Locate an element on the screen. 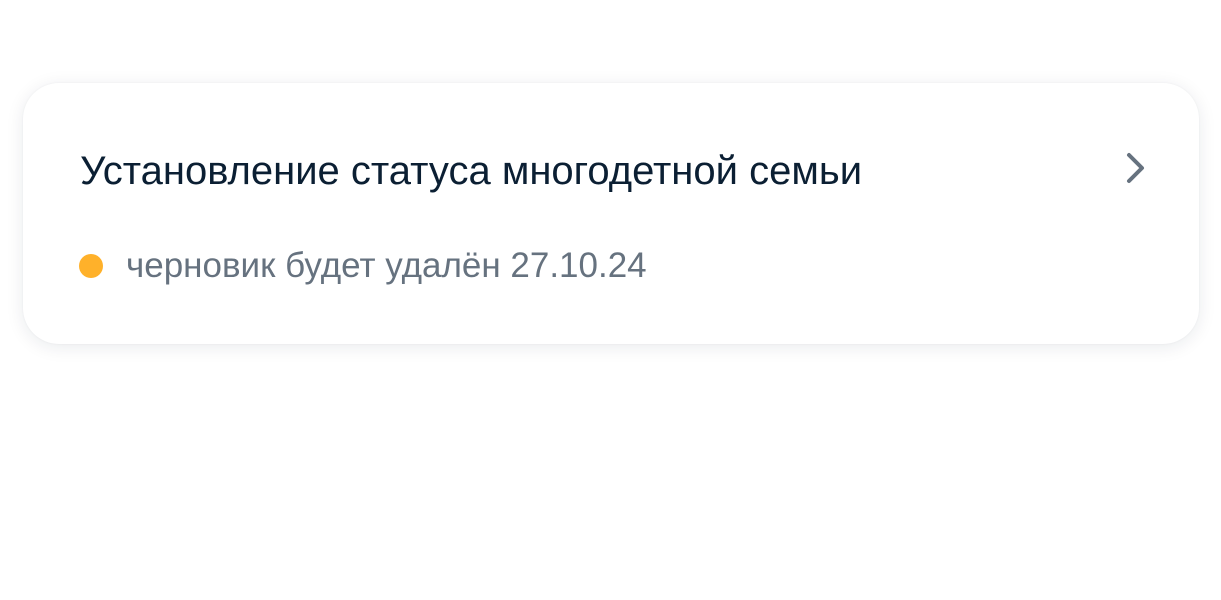 This screenshot has width=1221, height=600. card-title: Установление статуса многодетной семьи is located at coordinates (471, 171).